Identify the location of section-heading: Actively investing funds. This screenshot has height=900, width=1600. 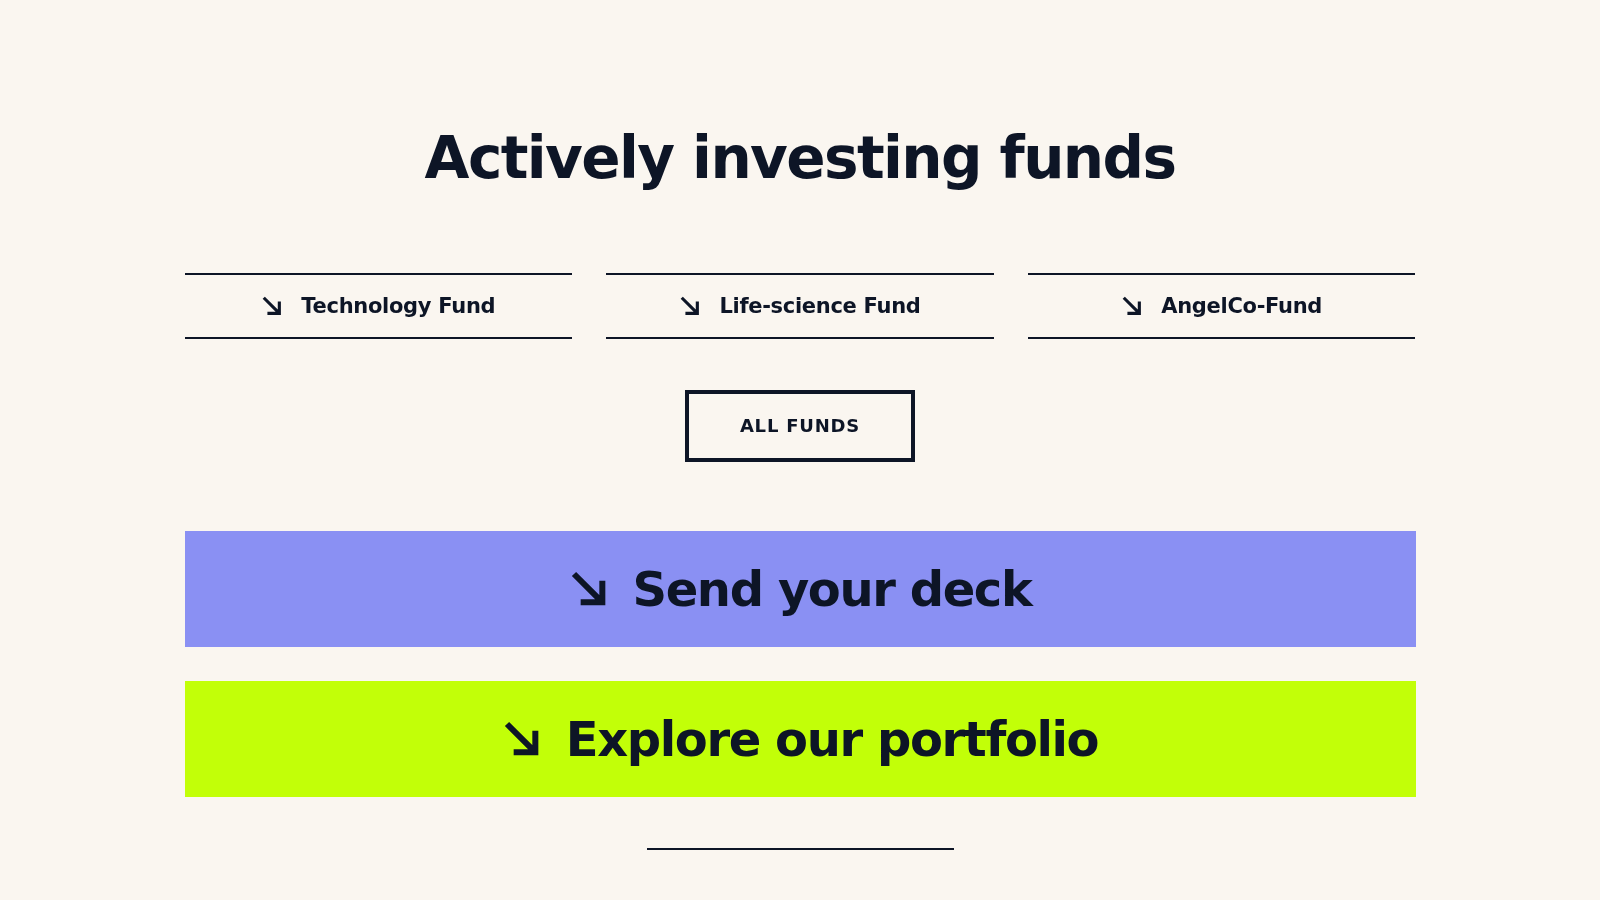
(800, 159).